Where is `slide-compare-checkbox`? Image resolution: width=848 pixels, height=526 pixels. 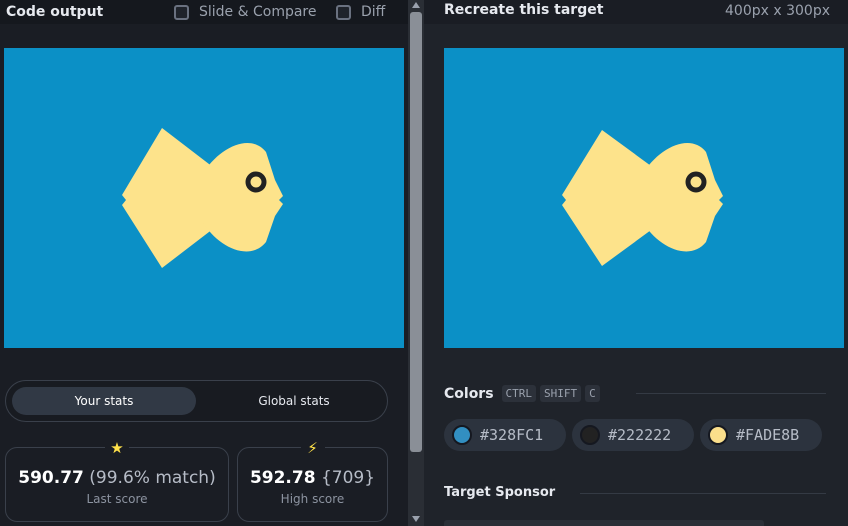
slide-compare-checkbox is located at coordinates (181, 12).